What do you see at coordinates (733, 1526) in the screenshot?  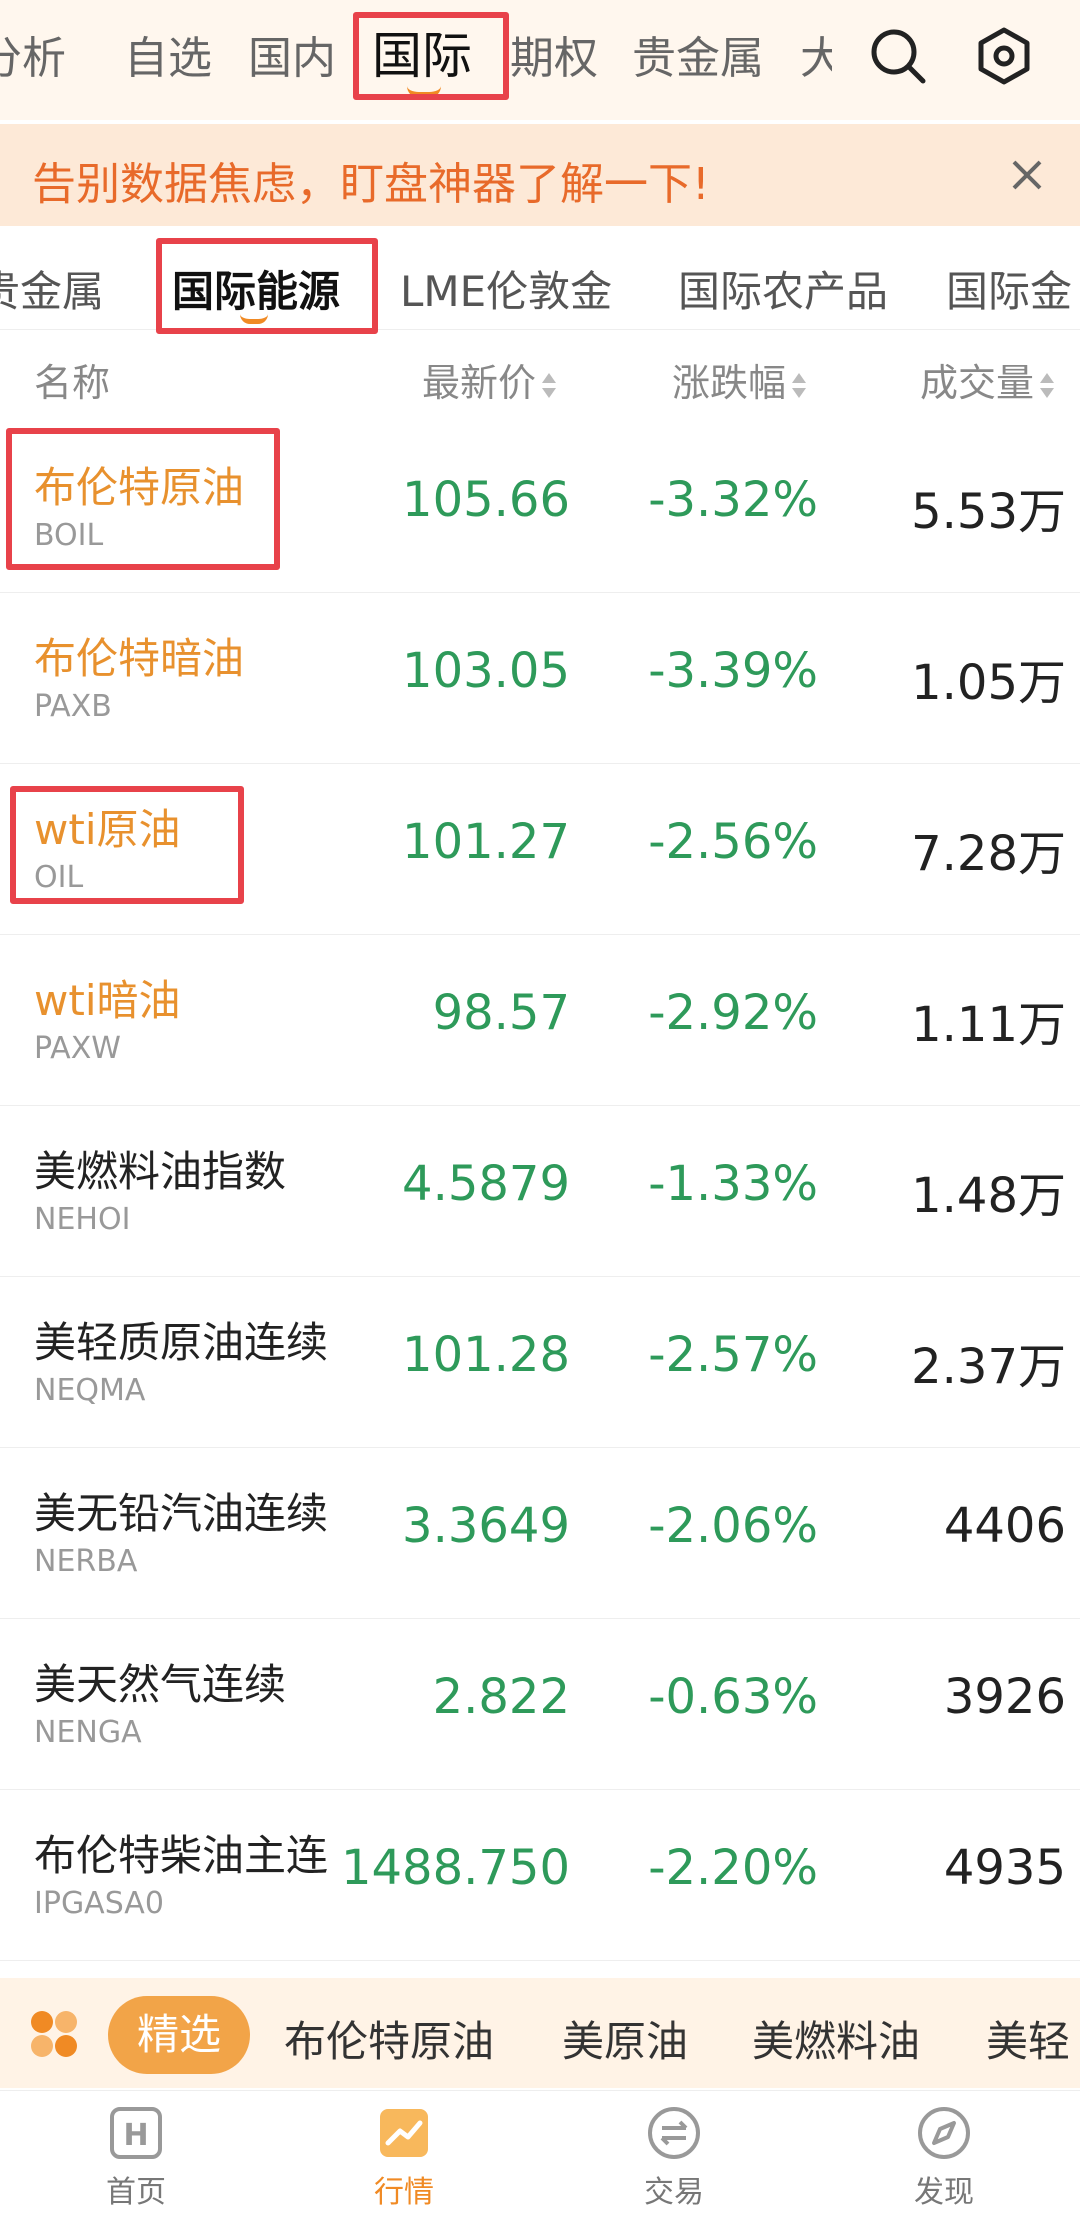 I see `change-percent: -2.06%` at bounding box center [733, 1526].